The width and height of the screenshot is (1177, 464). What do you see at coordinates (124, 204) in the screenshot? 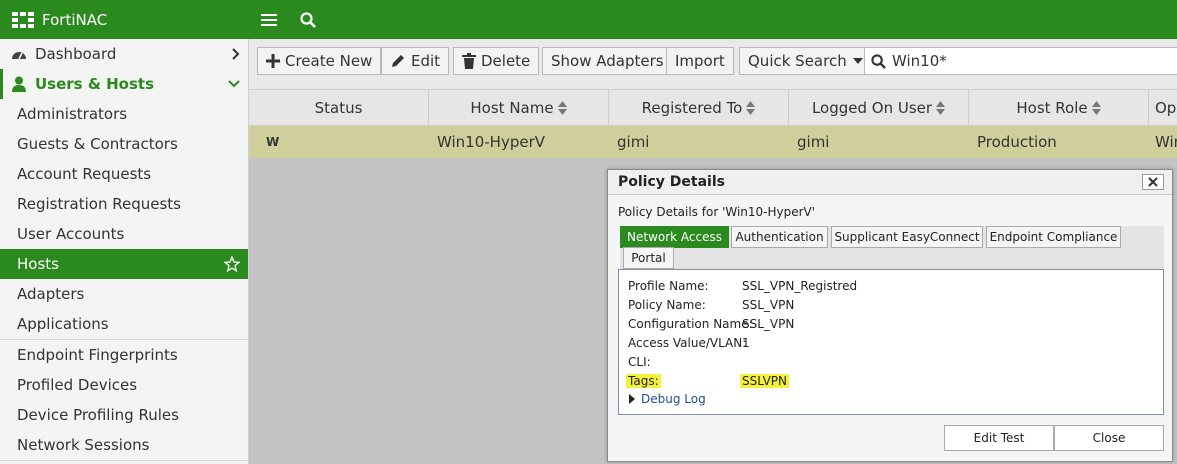
I see `sidebar-item-registration-requests: Registration Requests` at bounding box center [124, 204].